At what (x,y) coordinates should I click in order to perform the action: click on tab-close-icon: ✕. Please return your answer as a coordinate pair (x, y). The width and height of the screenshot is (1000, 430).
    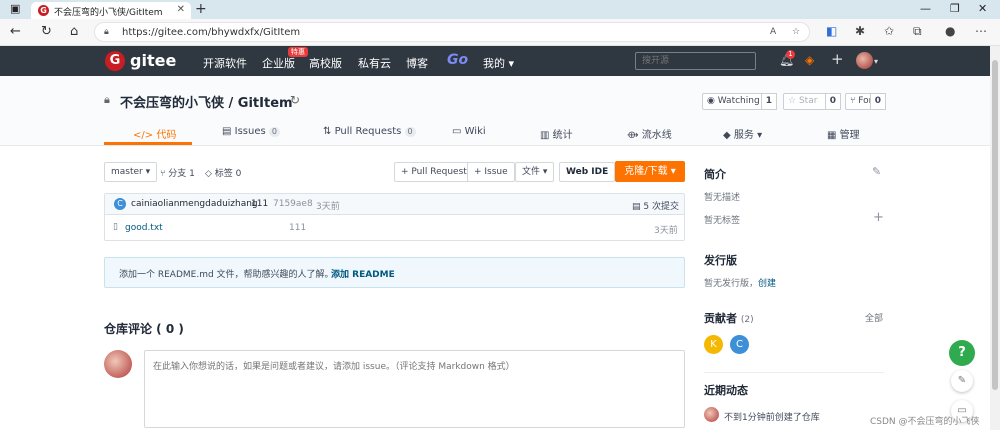
    Looking at the image, I should click on (181, 9).